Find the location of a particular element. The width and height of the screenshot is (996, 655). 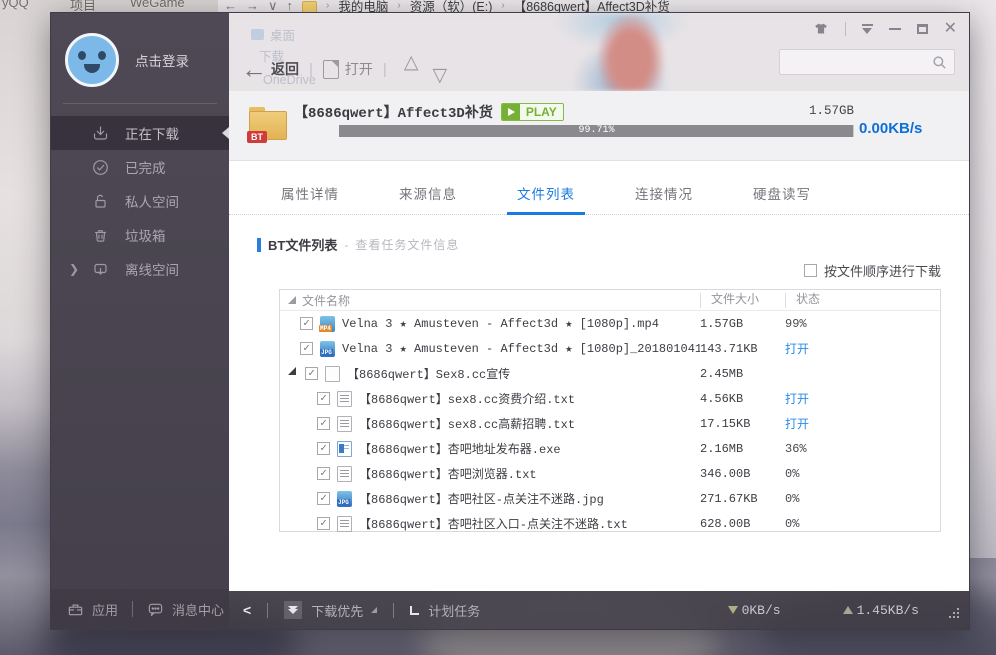

file-size: 143.71KB is located at coordinates (729, 348).